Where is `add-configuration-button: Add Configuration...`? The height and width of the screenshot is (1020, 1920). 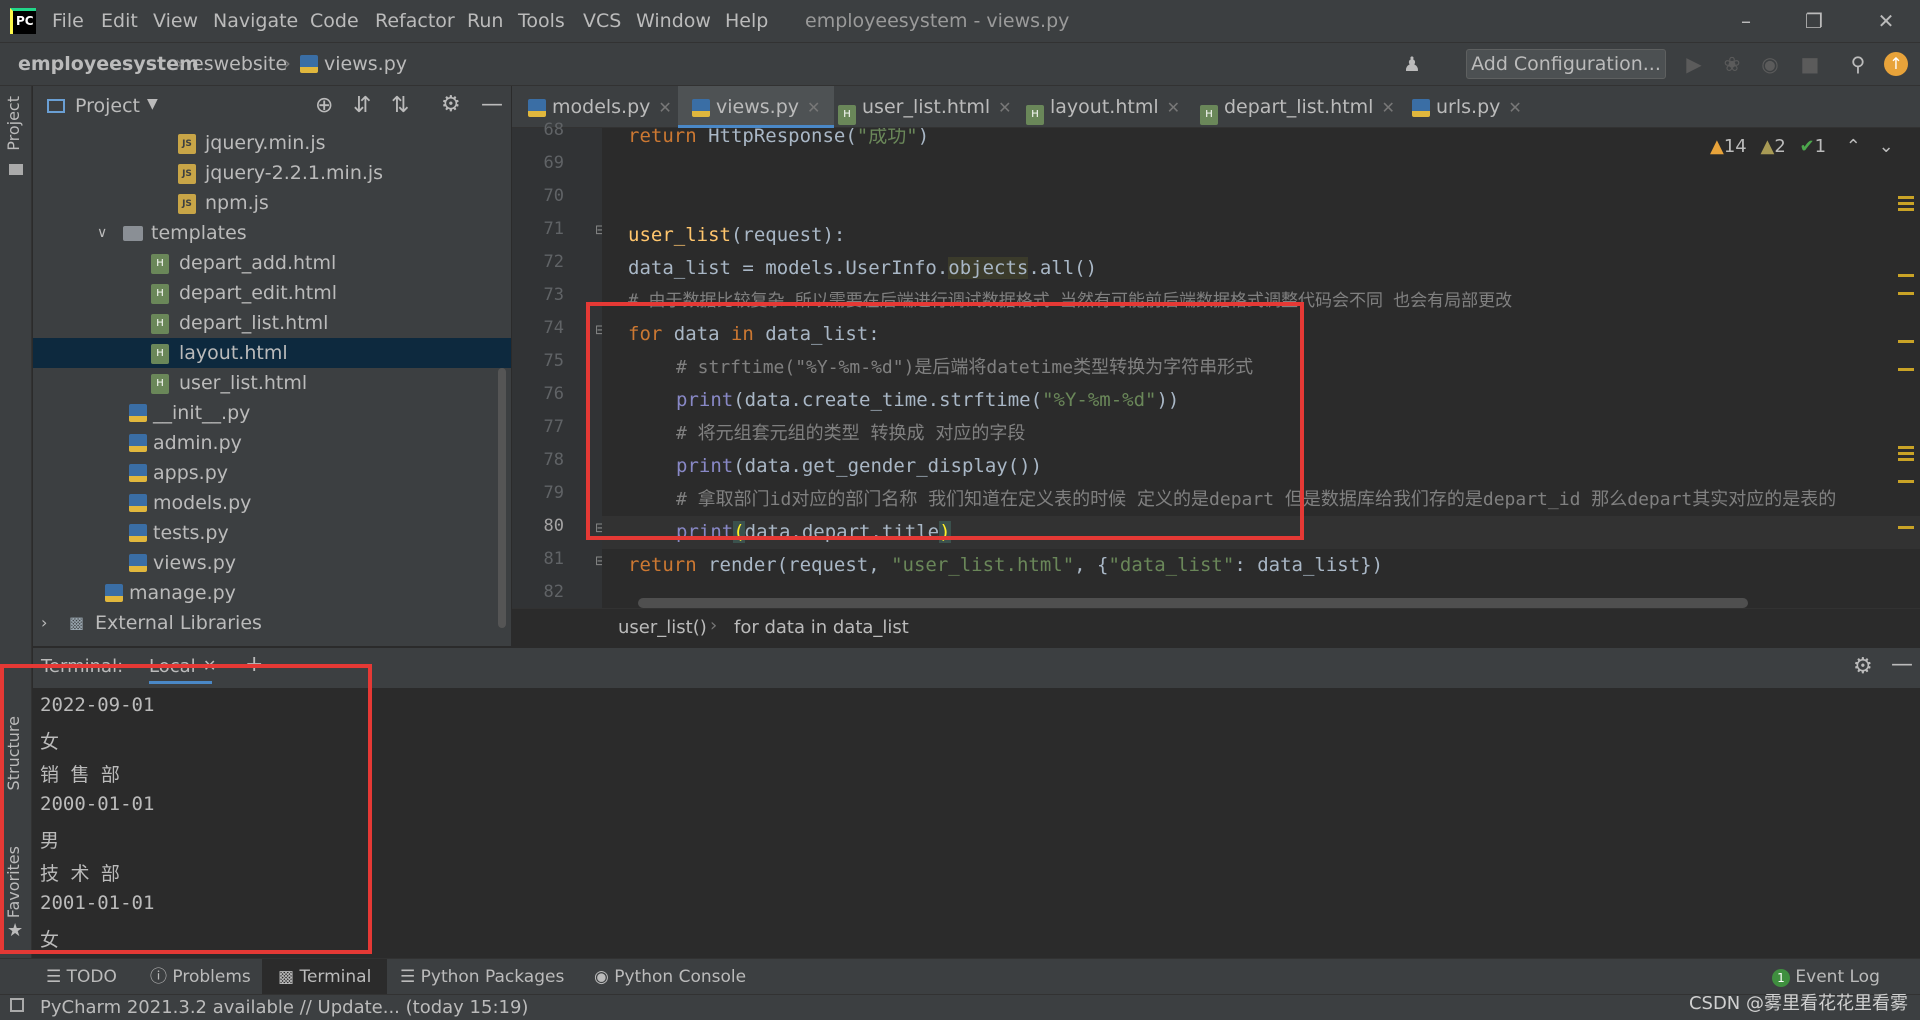 add-configuration-button: Add Configuration... is located at coordinates (1566, 64).